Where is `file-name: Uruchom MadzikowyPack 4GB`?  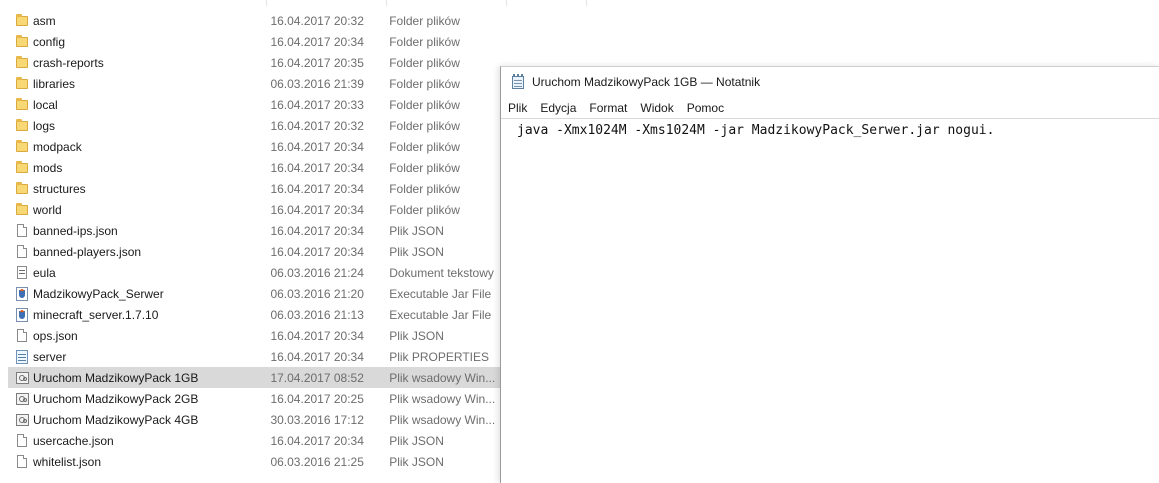
file-name: Uruchom MadzikowyPack 4GB is located at coordinates (116, 419).